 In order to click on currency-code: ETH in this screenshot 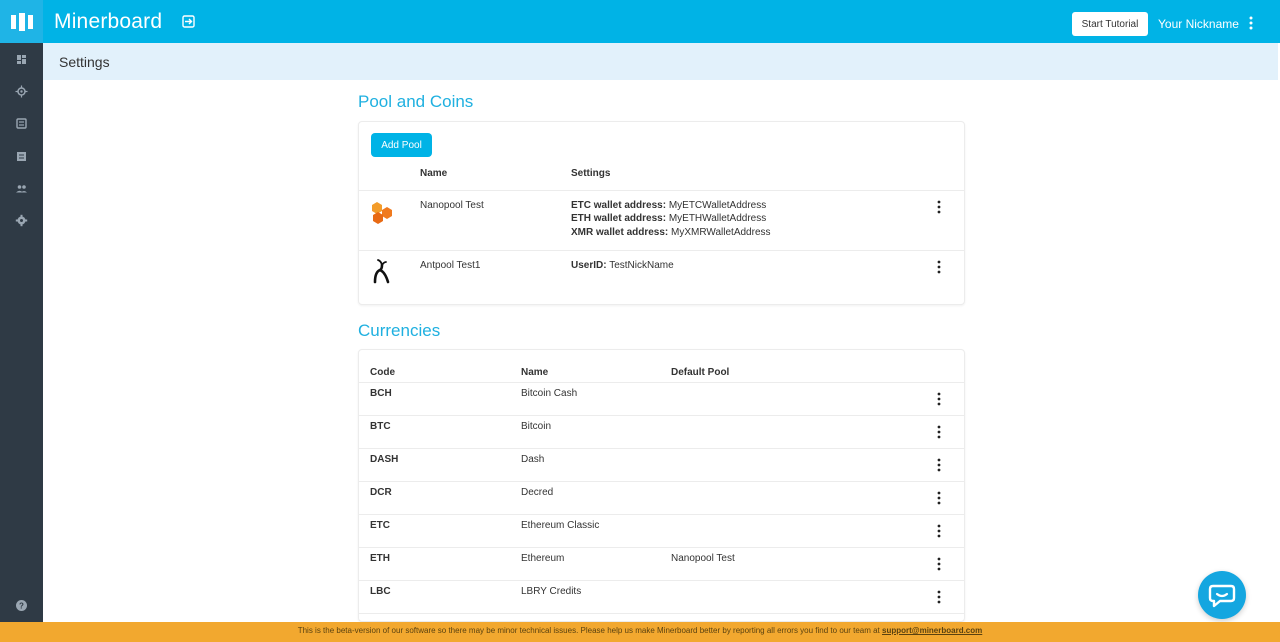, I will do `click(380, 558)`.